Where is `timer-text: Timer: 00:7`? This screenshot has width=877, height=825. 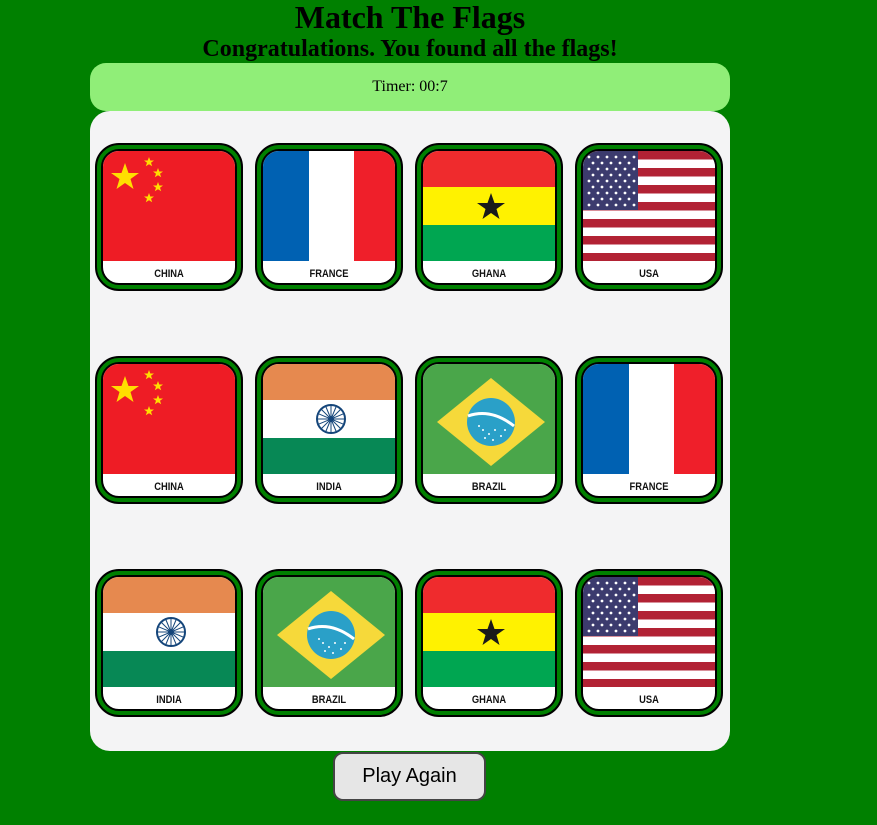
timer-text: Timer: 00:7 is located at coordinates (410, 86).